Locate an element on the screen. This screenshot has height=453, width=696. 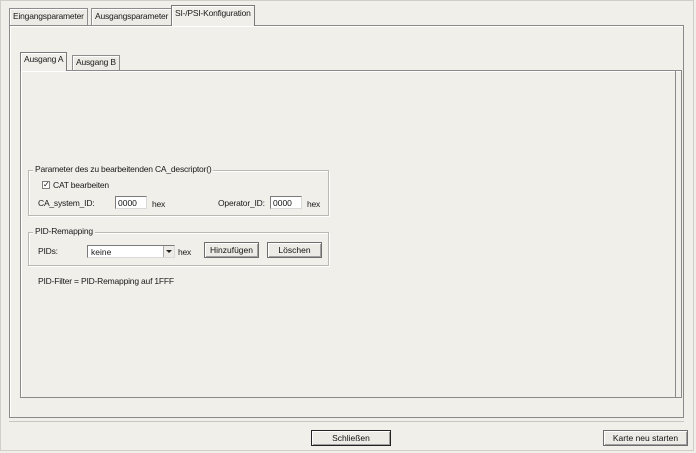
footer-separator is located at coordinates (346, 421).